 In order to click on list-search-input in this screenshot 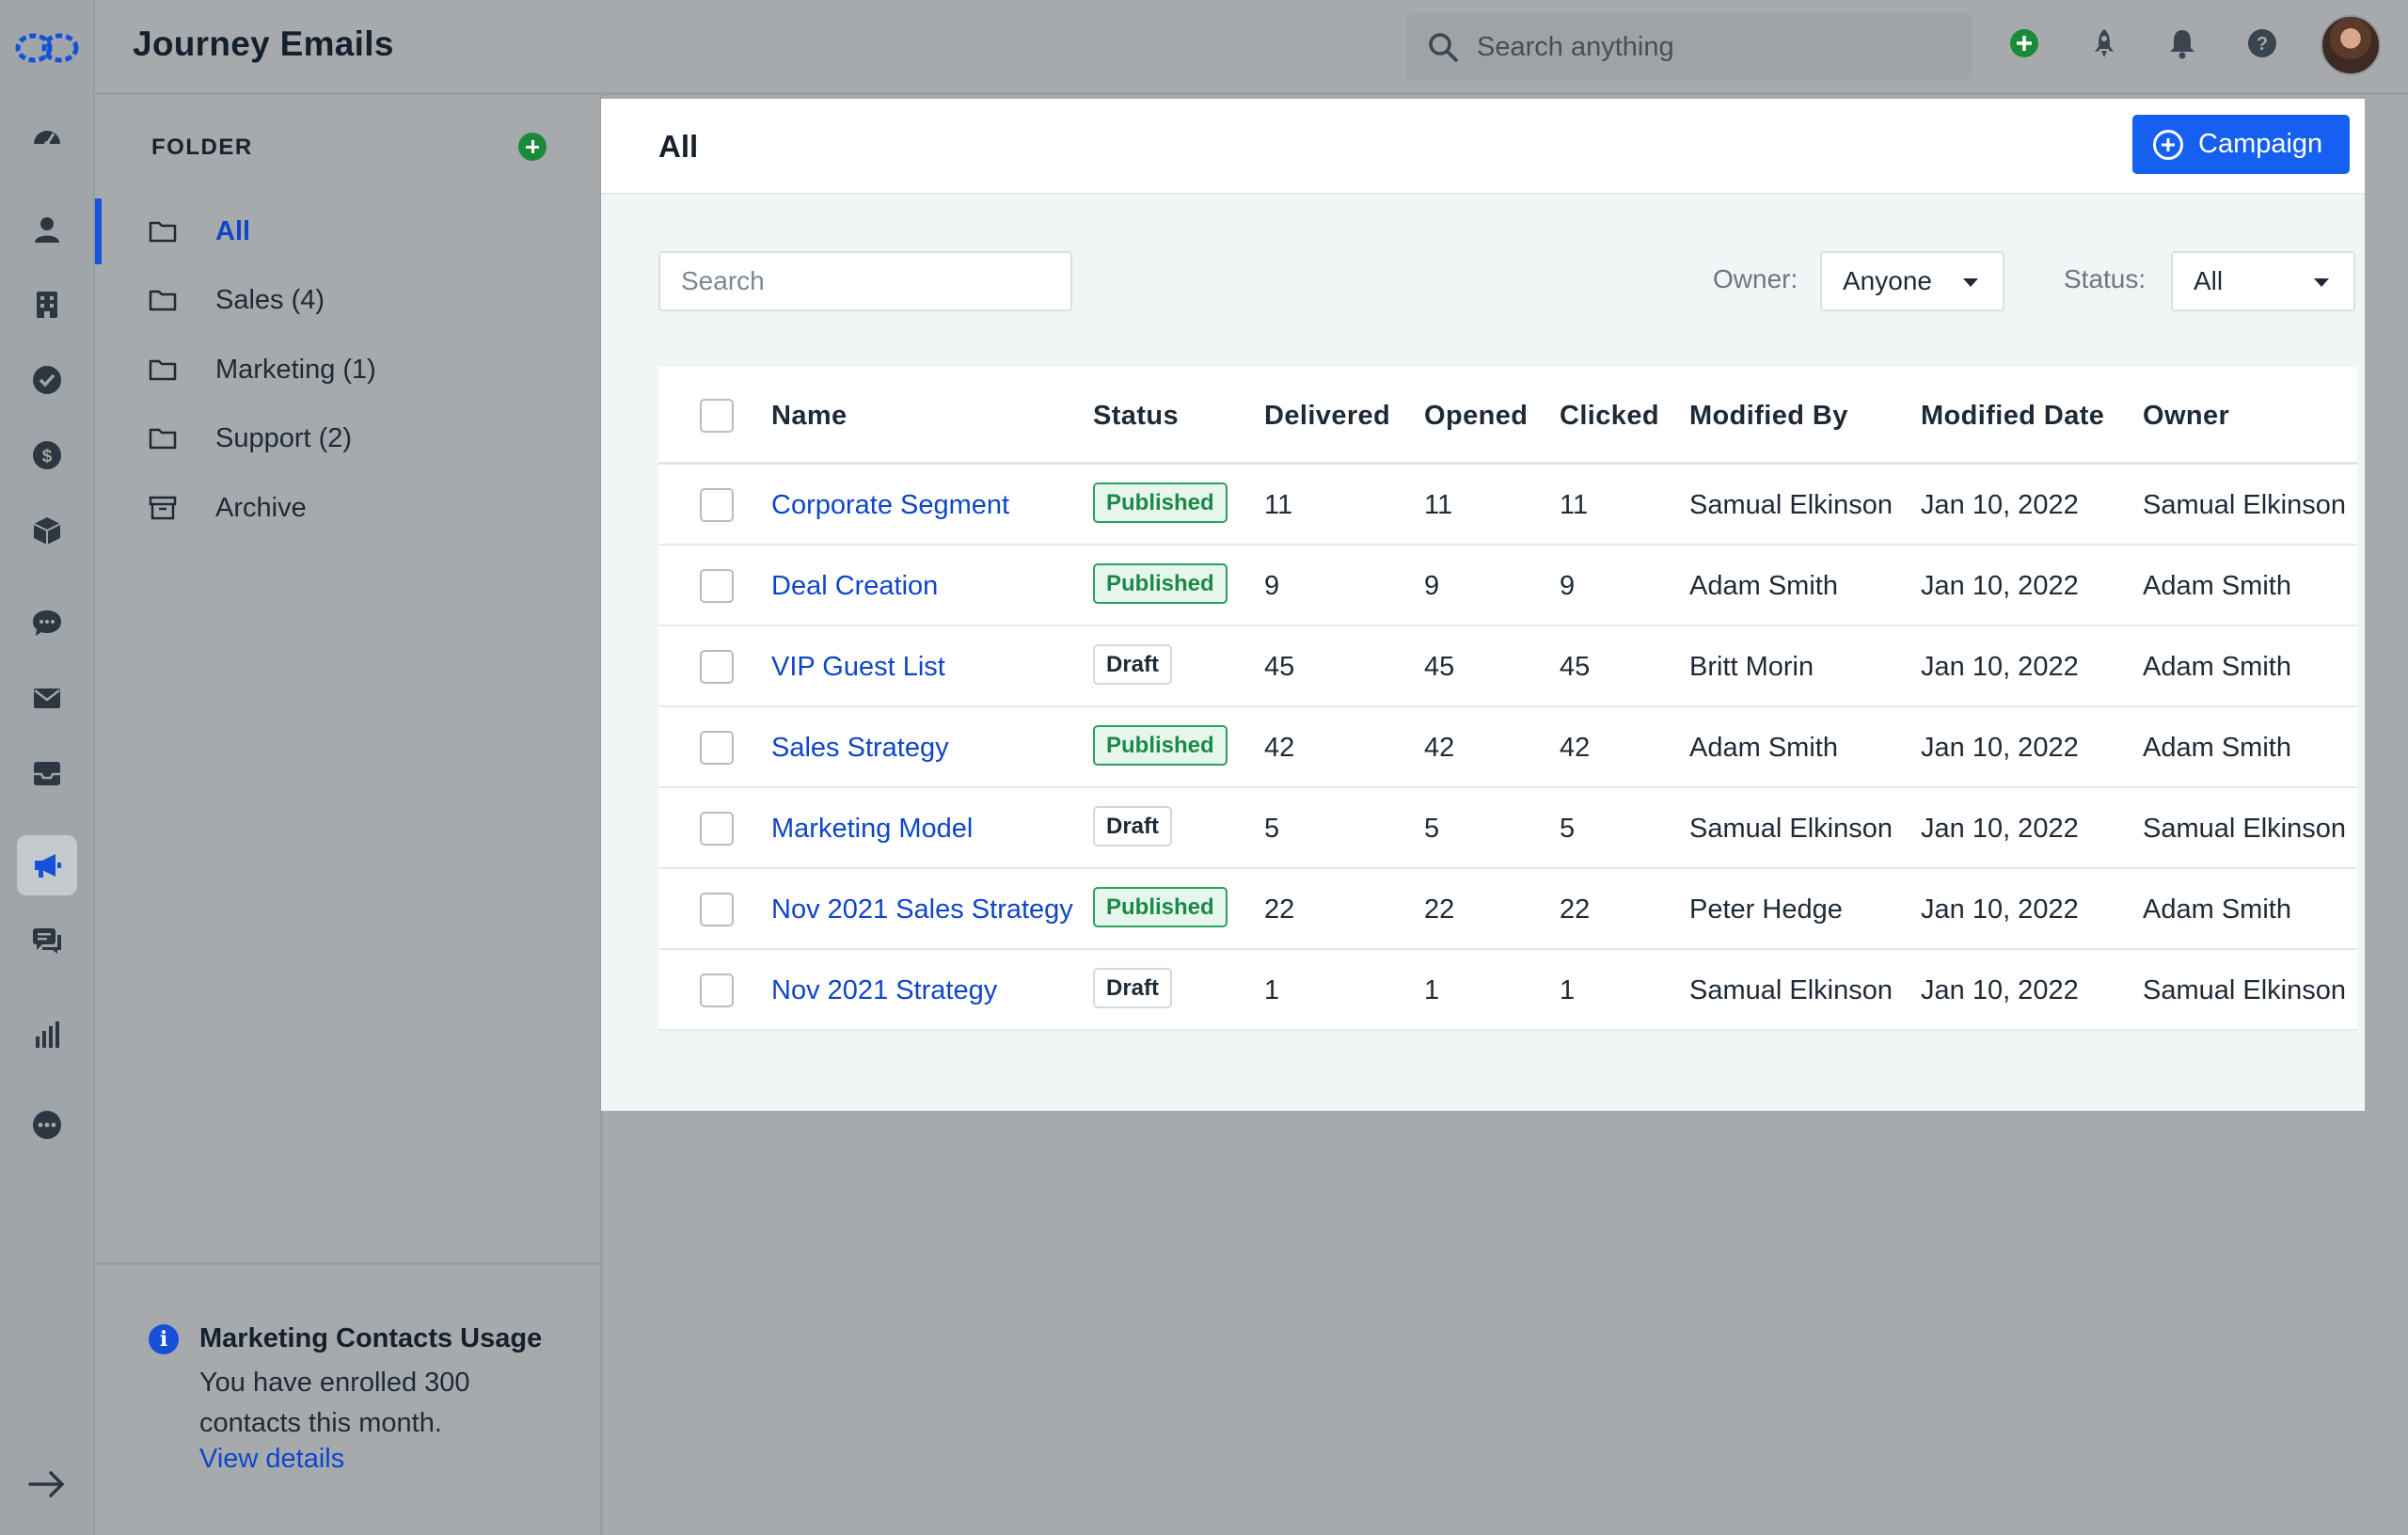, I will do `click(865, 281)`.